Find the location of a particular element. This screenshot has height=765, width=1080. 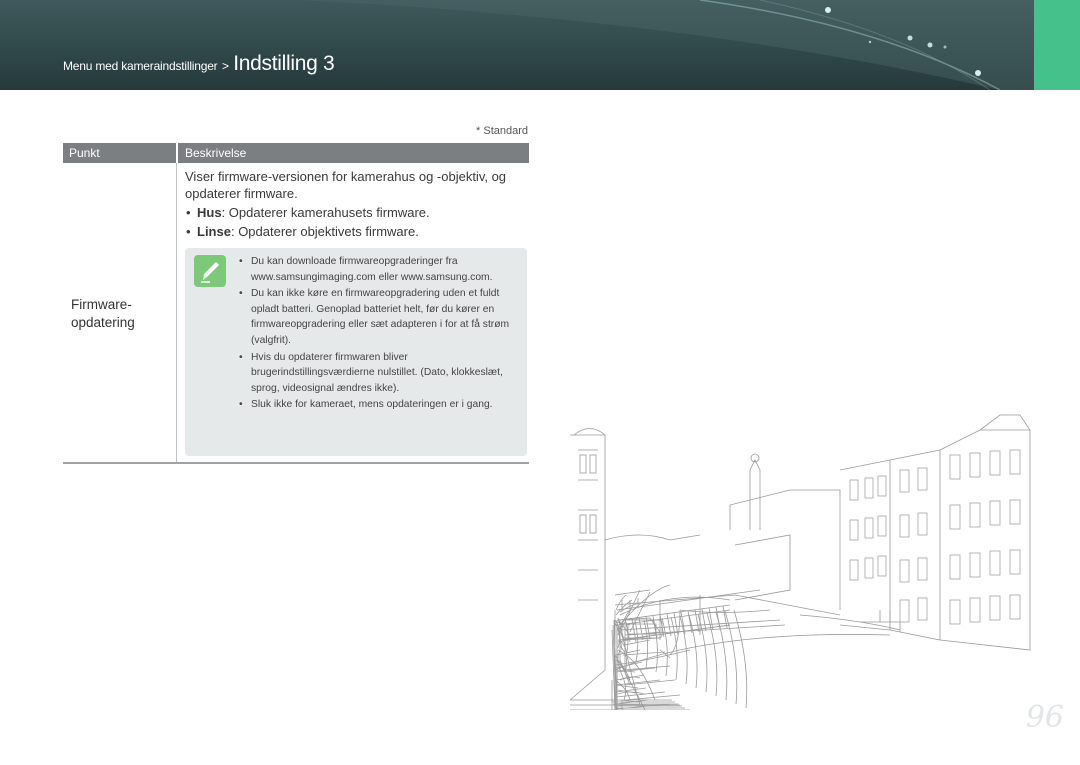

column-header-description: Beskrivelse is located at coordinates (216, 153).